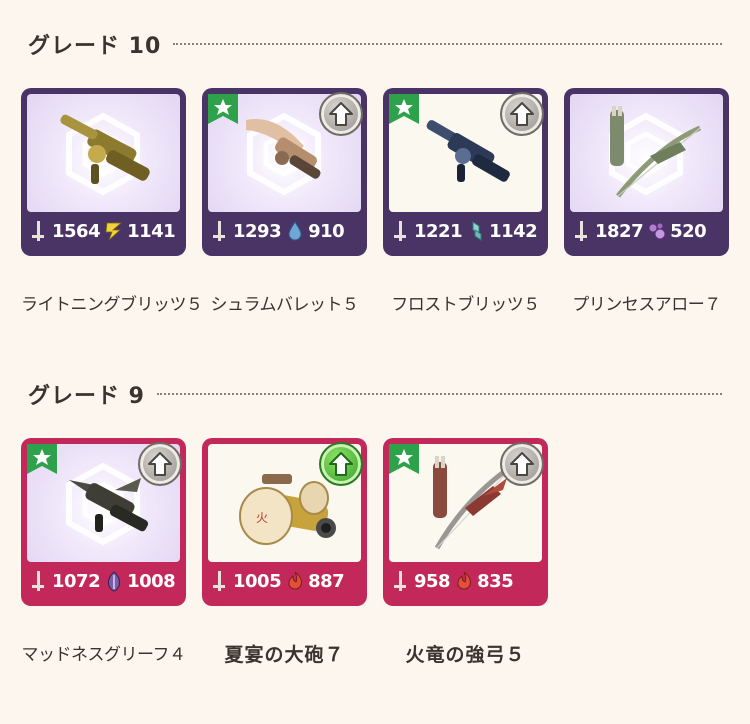 The image size is (750, 724). I want to click on weapon-item: 1827 520 プリンセスアロー７, so click(646, 201).